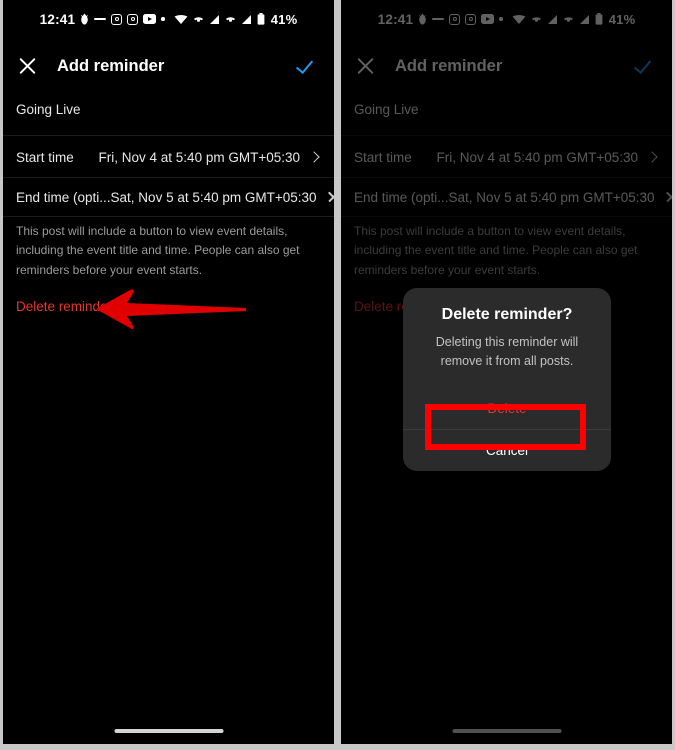  Describe the element at coordinates (199, 157) in the screenshot. I see `start-time-value: Fri, Nov 4 at 5:40 pm GMT+05:30` at that location.